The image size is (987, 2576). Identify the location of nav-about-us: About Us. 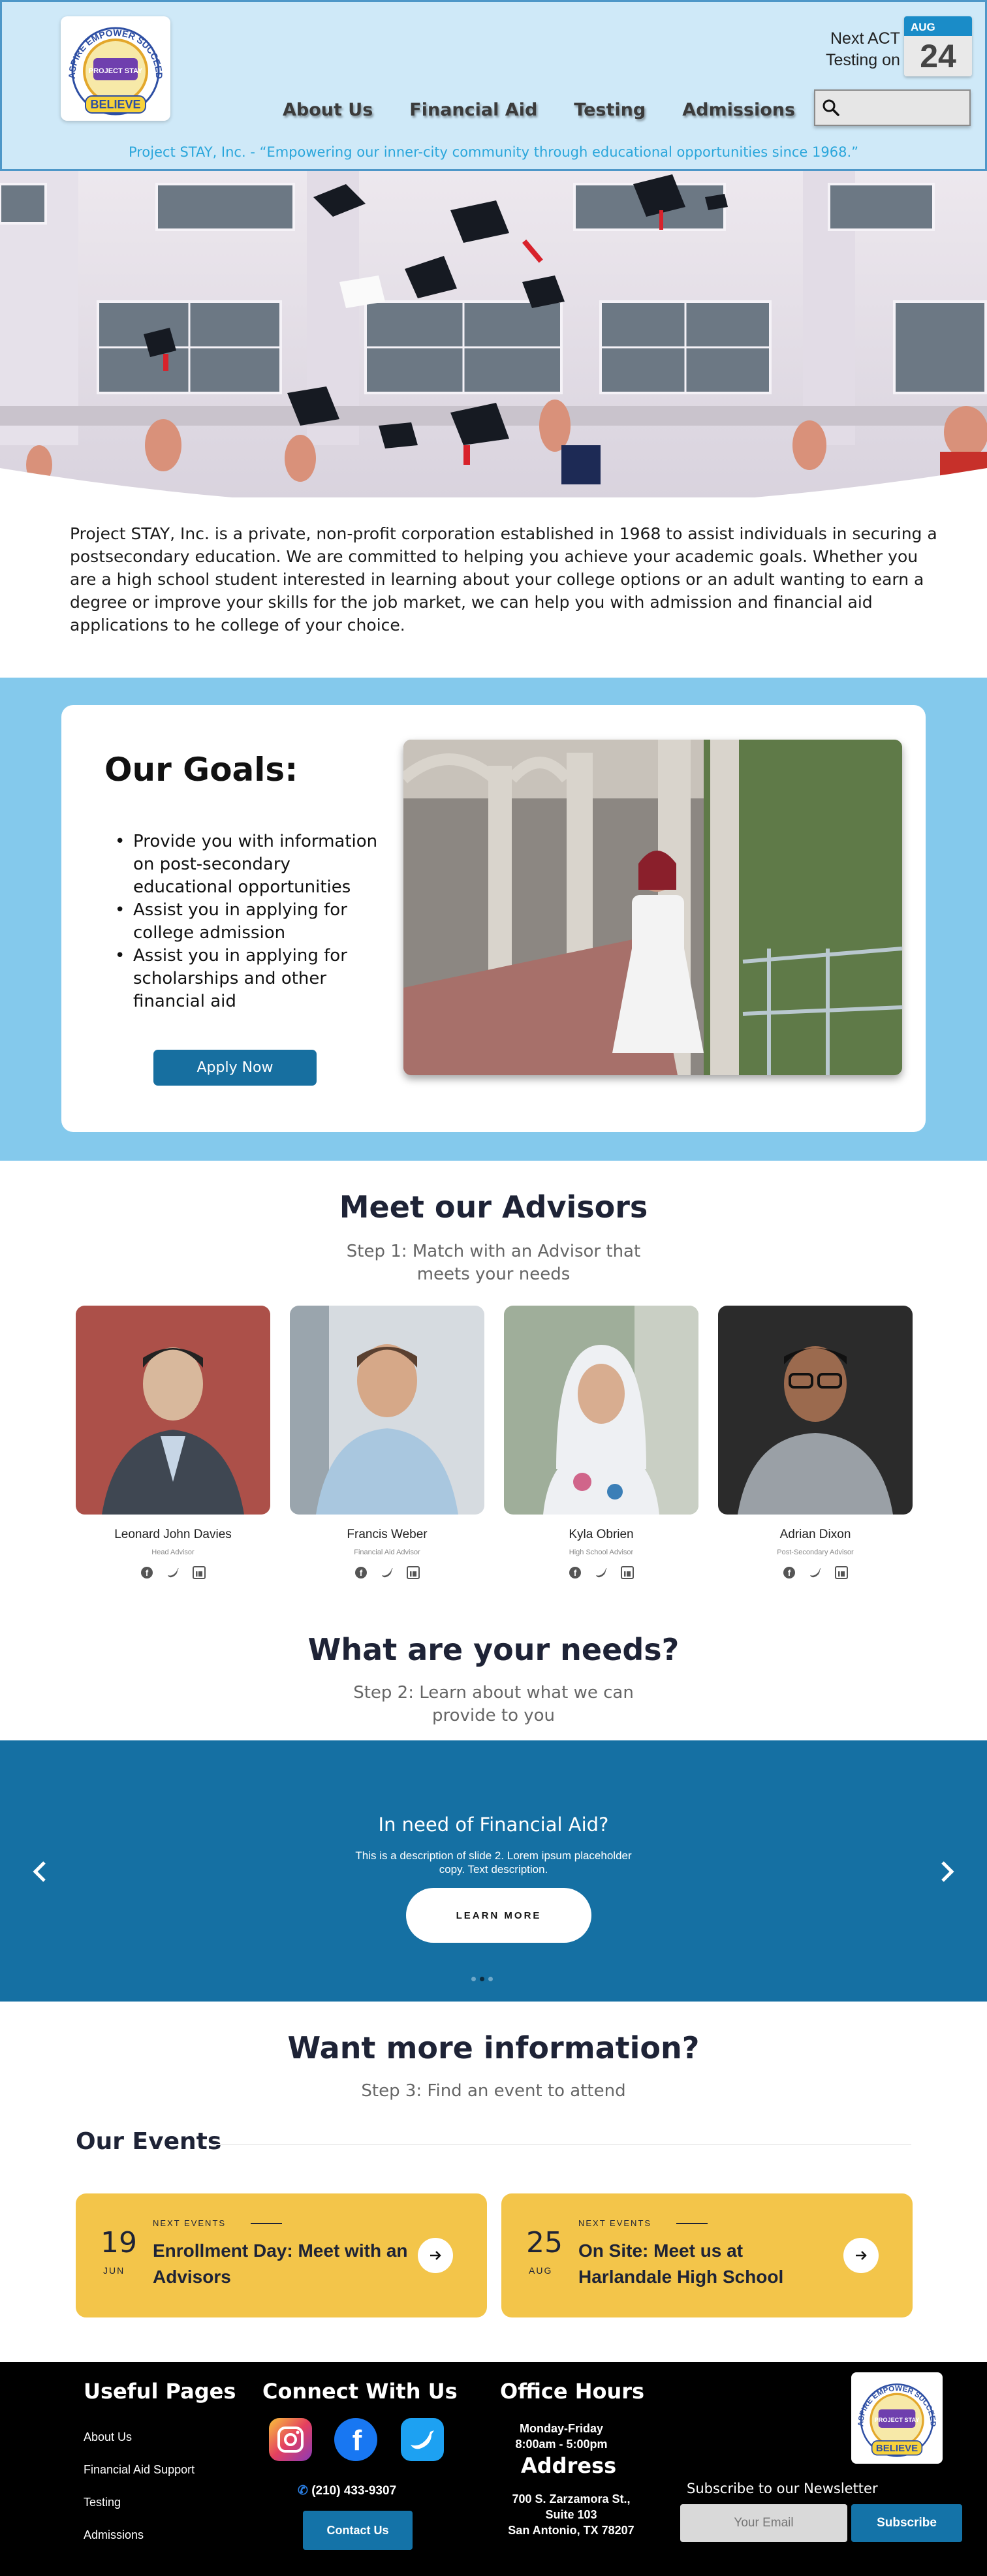
(328, 110).